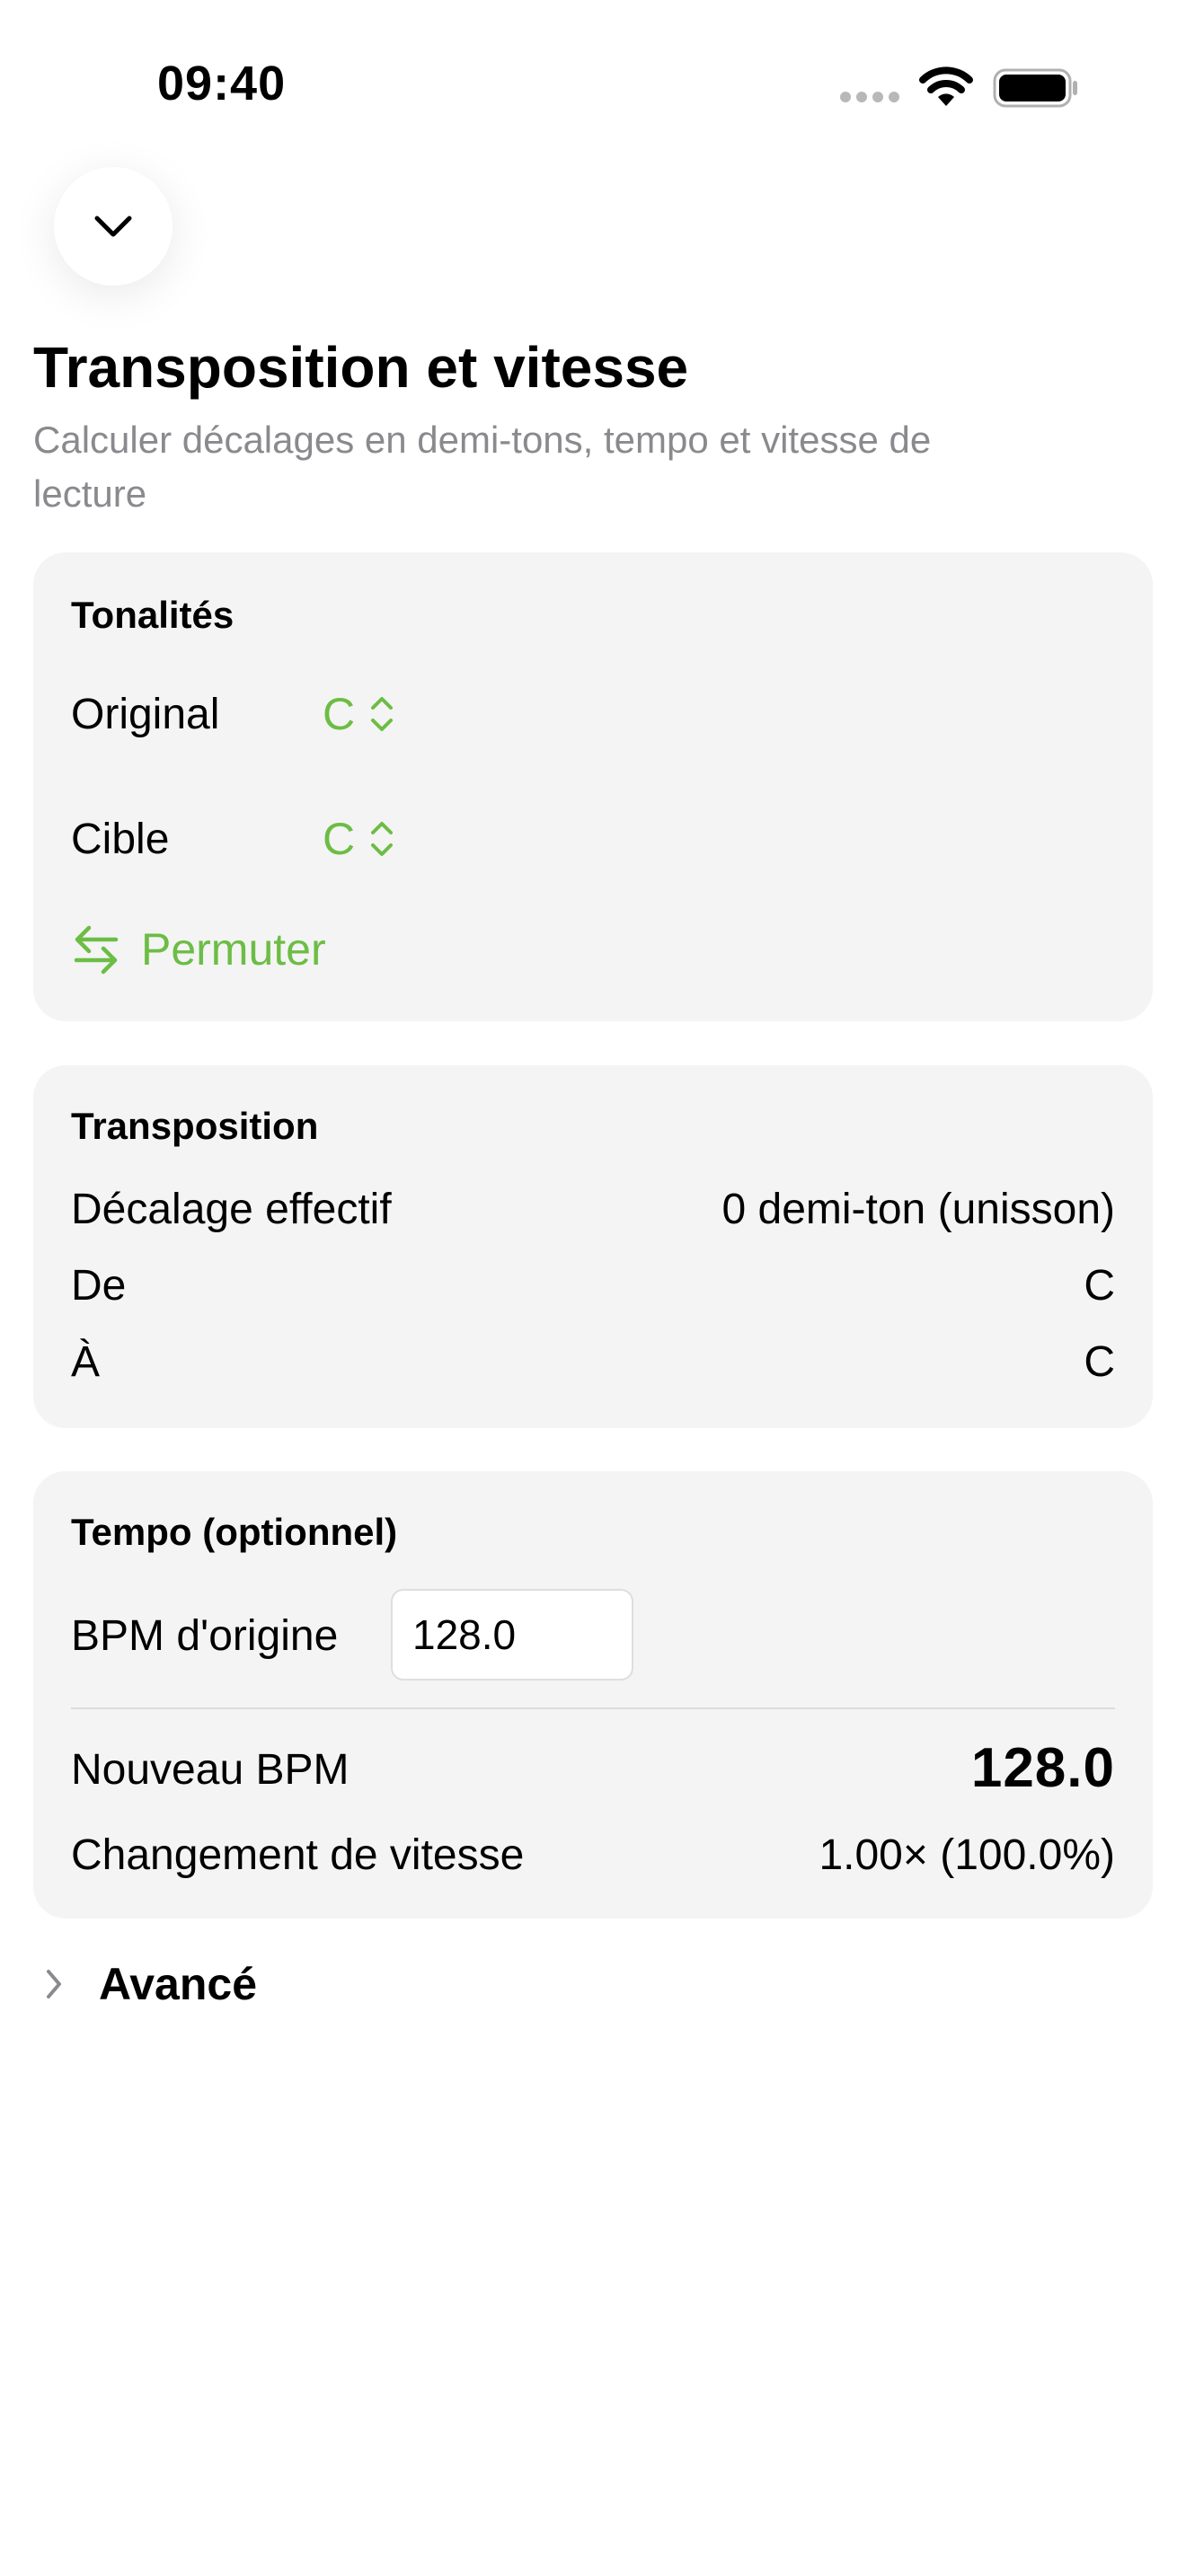 The height and width of the screenshot is (2576, 1186). What do you see at coordinates (1035, 88) in the screenshot?
I see `battery-icon` at bounding box center [1035, 88].